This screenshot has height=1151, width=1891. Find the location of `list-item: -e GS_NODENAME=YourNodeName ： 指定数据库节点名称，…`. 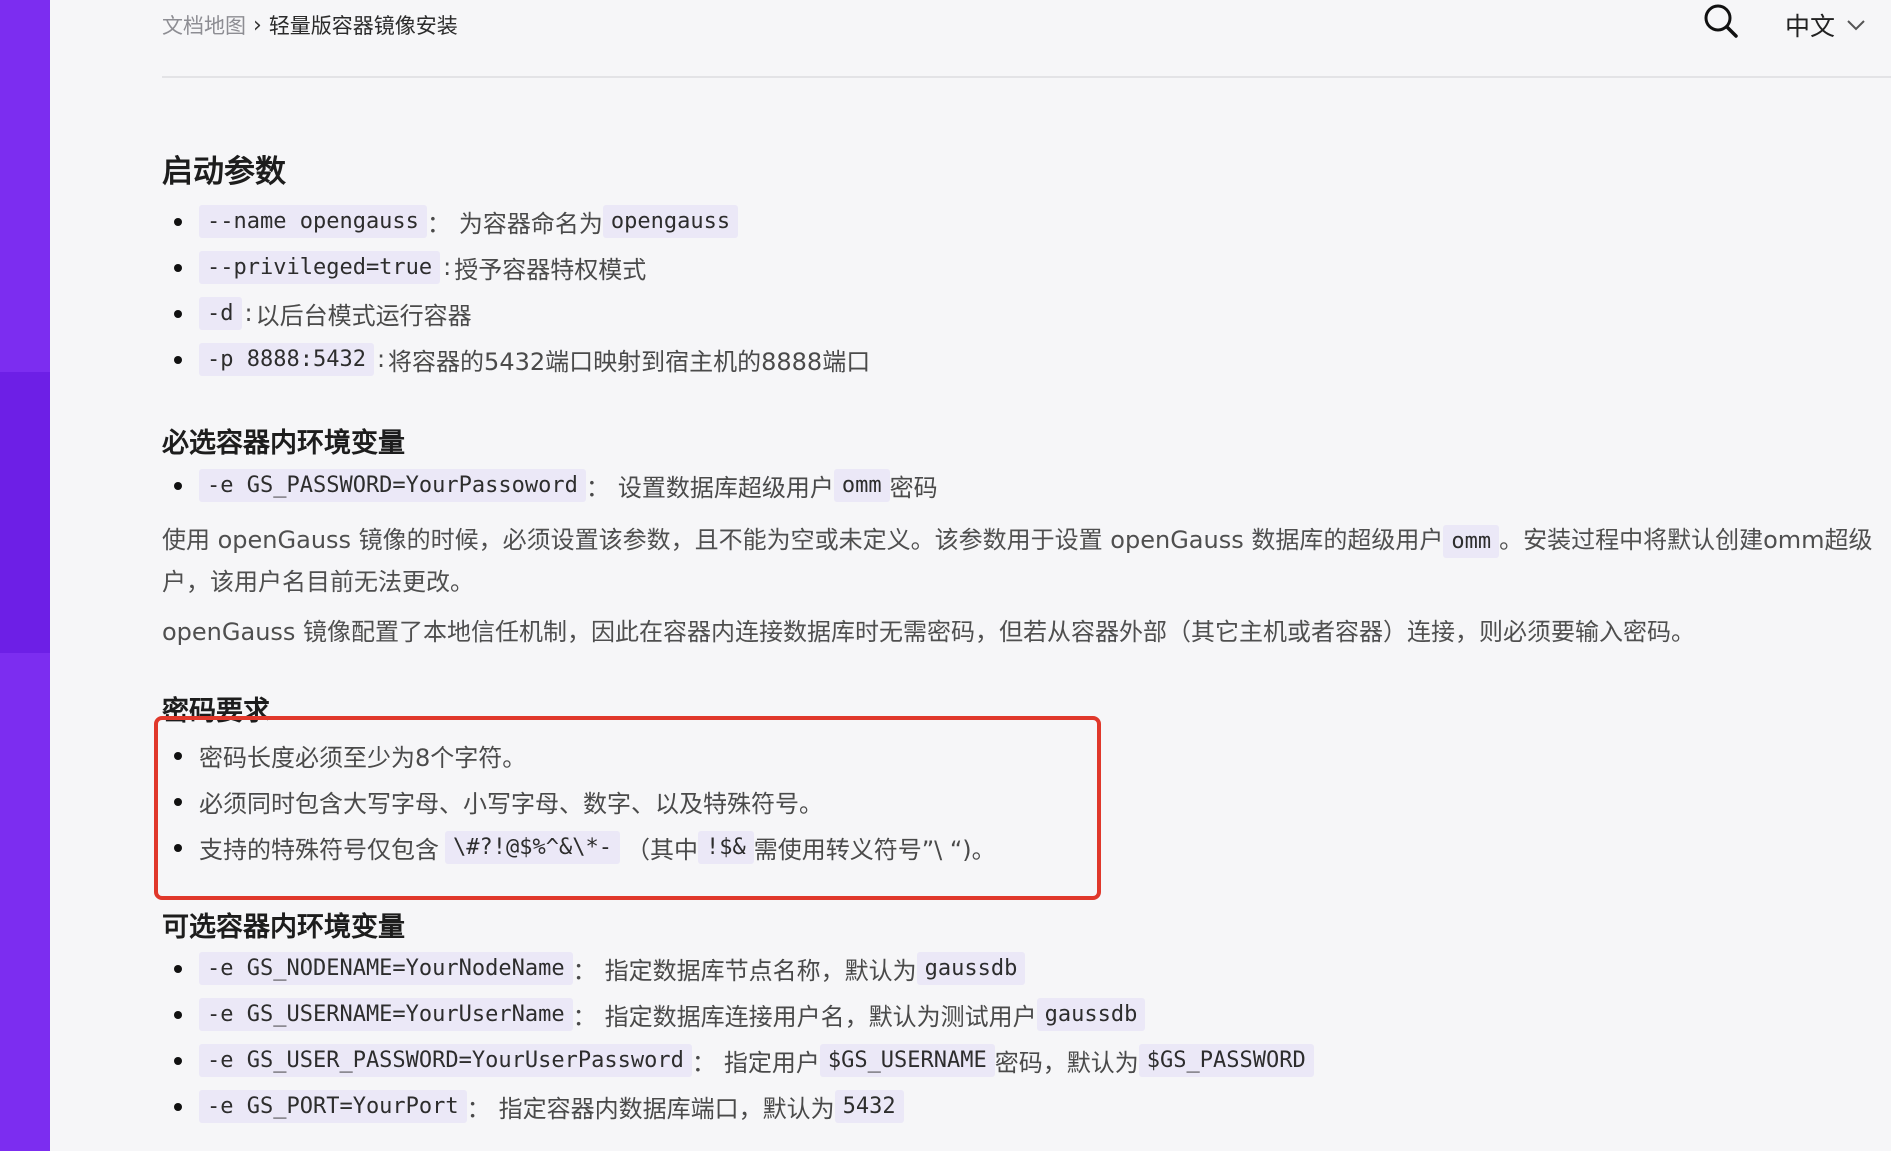

list-item: -e GS_NODENAME=YourNodeName ： 指定数据库节点名称，… is located at coordinates (738, 968).